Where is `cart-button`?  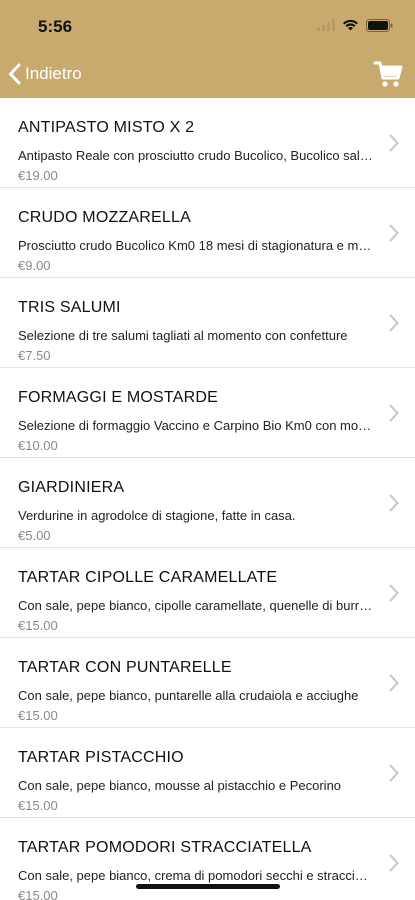
cart-button is located at coordinates (389, 74).